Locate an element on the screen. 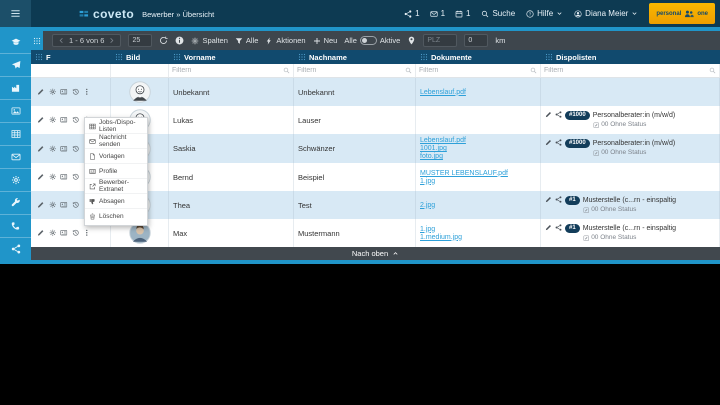 The image size is (720, 405). new-button: Neu is located at coordinates (325, 40).